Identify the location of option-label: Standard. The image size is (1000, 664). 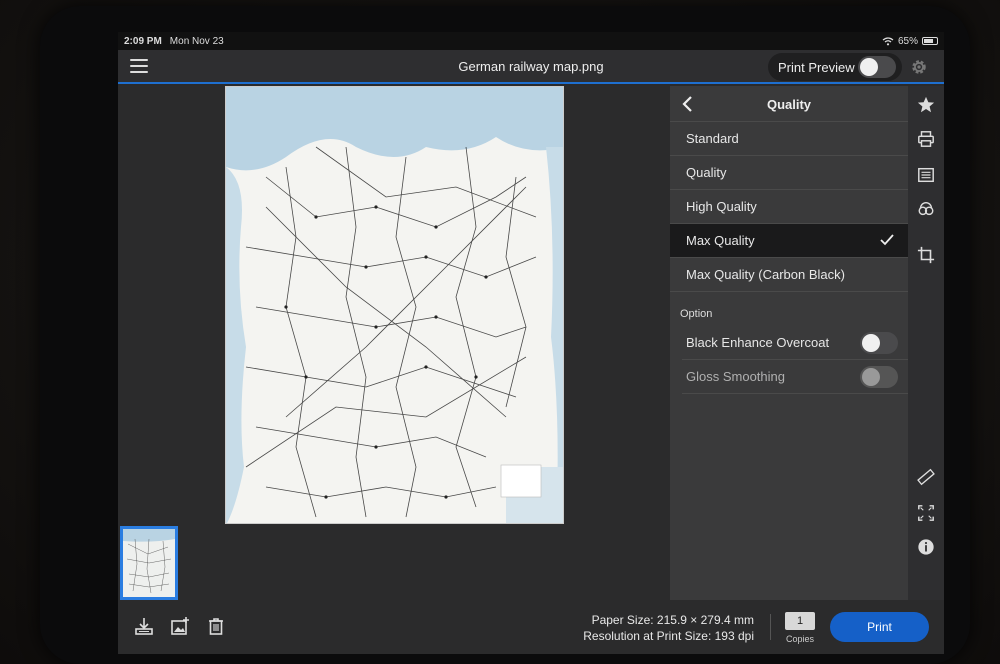
(712, 138).